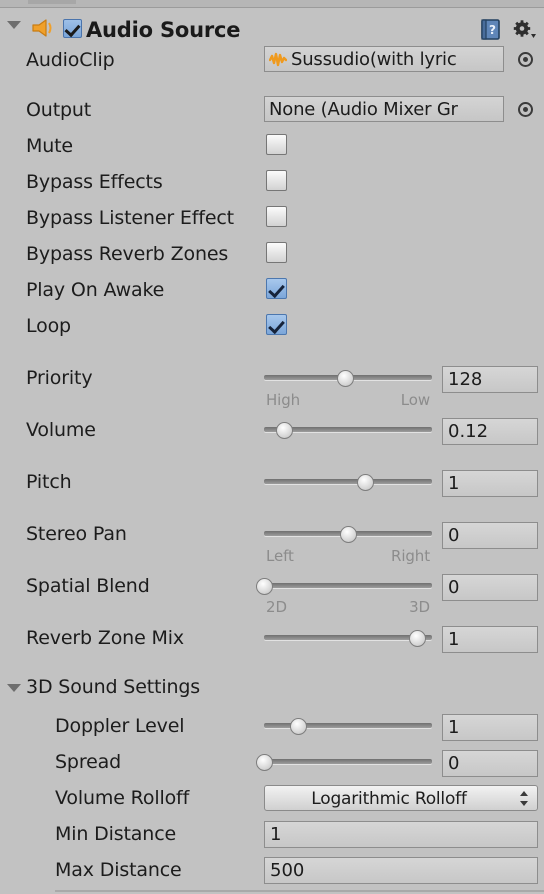 The image size is (544, 894). I want to click on pitch-slider, so click(348, 482).